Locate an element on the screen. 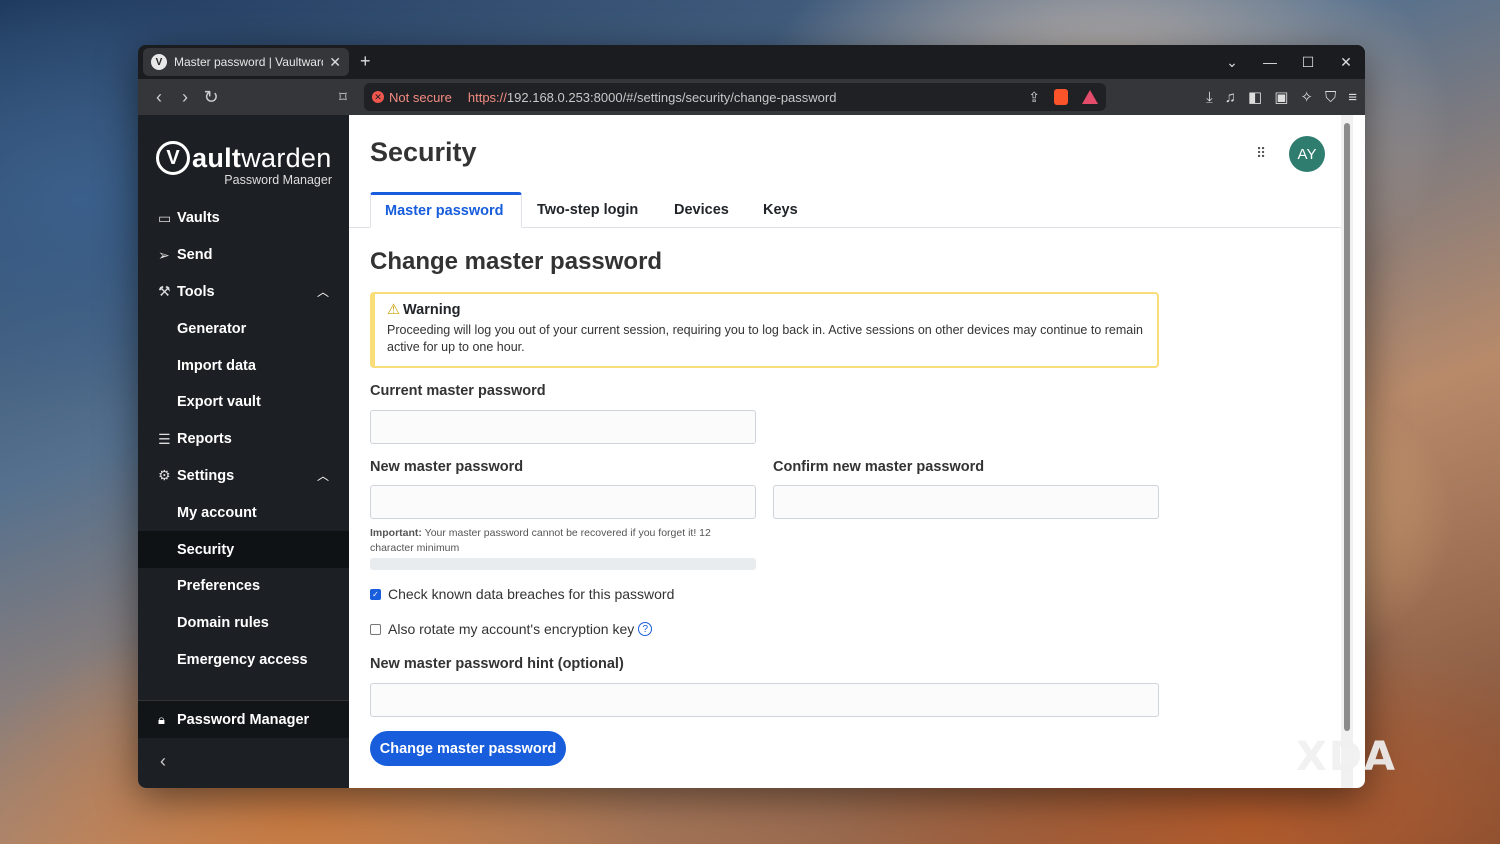  sidebar-item-reports: ☰ Reports is located at coordinates (243, 439).